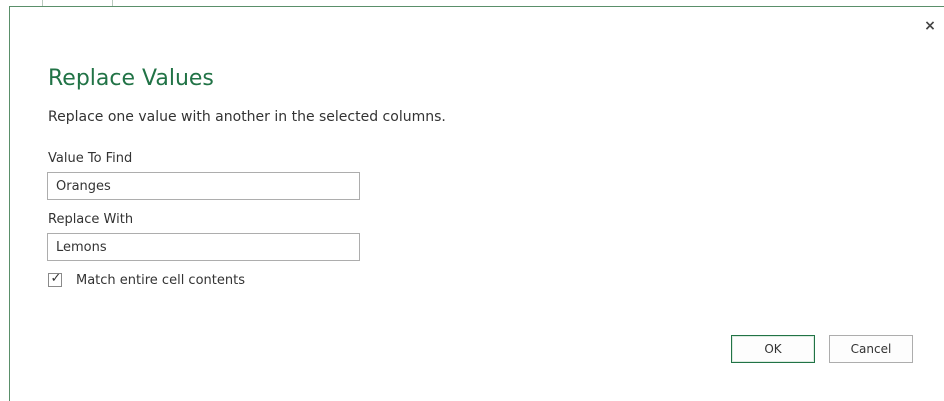 This screenshot has width=944, height=401. What do you see at coordinates (203, 247) in the screenshot?
I see `replace-with-input` at bounding box center [203, 247].